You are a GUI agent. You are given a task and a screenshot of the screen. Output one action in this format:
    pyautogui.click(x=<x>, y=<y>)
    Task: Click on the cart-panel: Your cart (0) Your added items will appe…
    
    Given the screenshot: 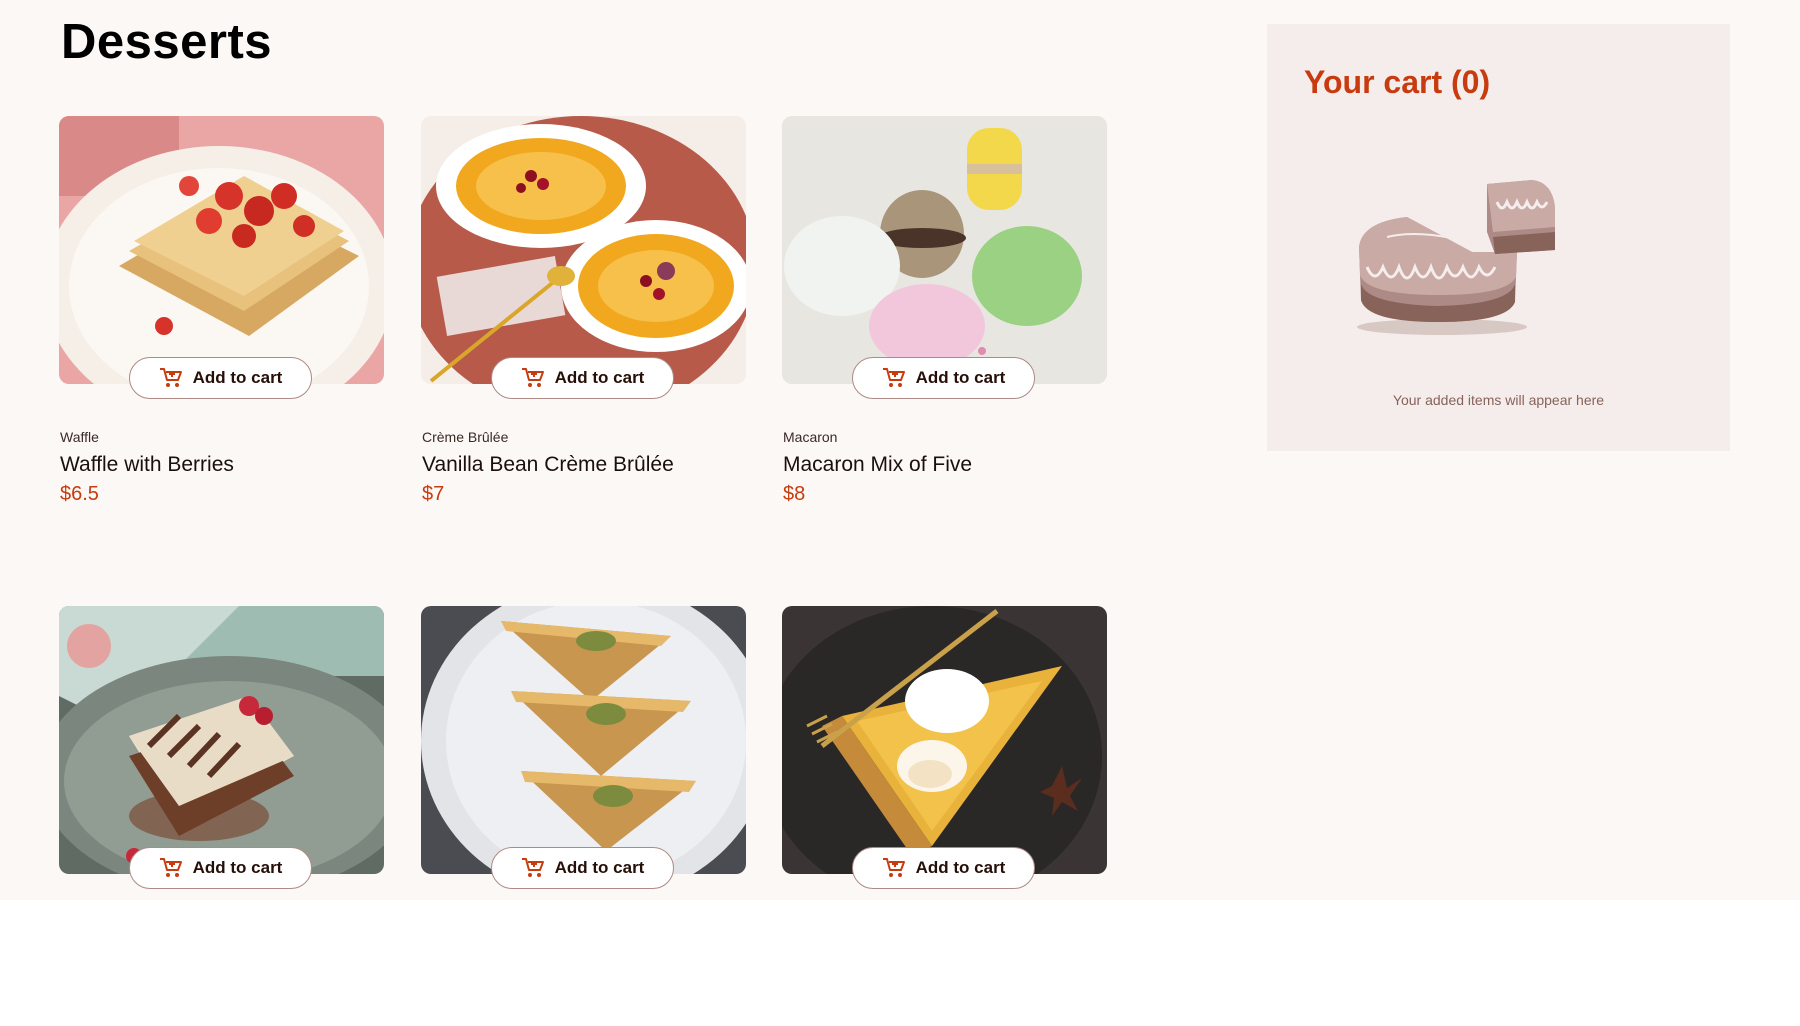 What is the action you would take?
    pyautogui.click(x=1498, y=237)
    